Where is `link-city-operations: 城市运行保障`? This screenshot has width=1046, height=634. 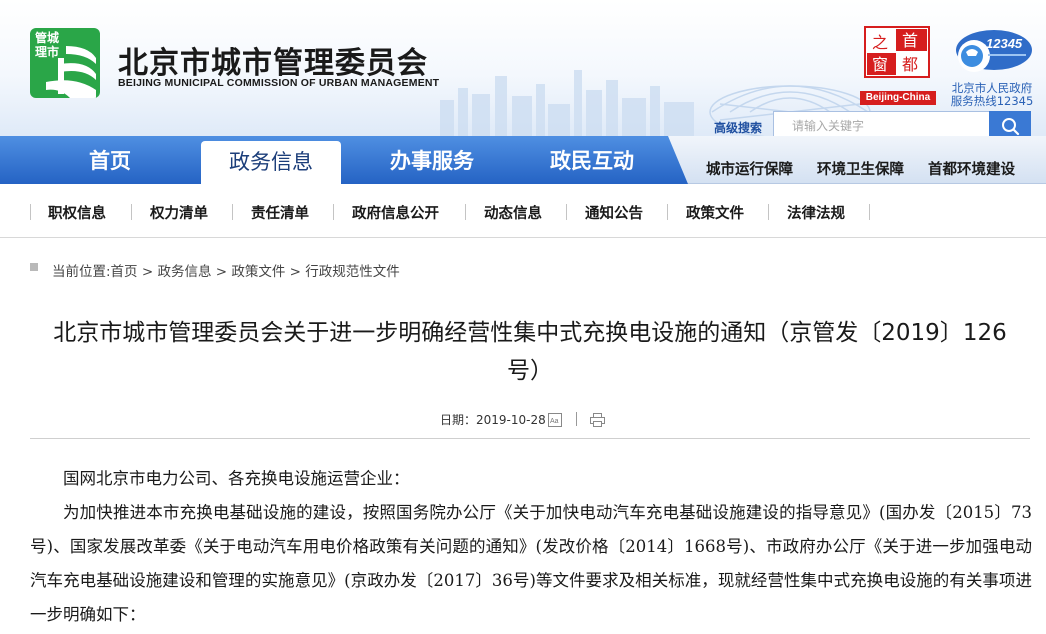 link-city-operations: 城市运行保障 is located at coordinates (749, 168).